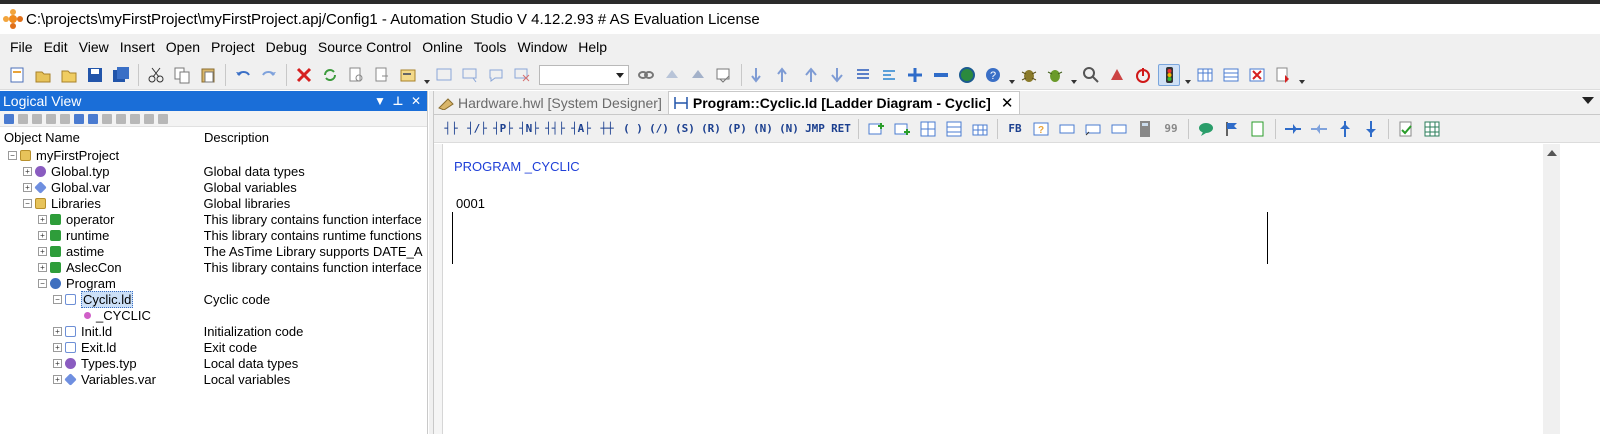 The height and width of the screenshot is (434, 1600). Describe the element at coordinates (1371, 129) in the screenshot. I see `connect-down-icon` at that location.